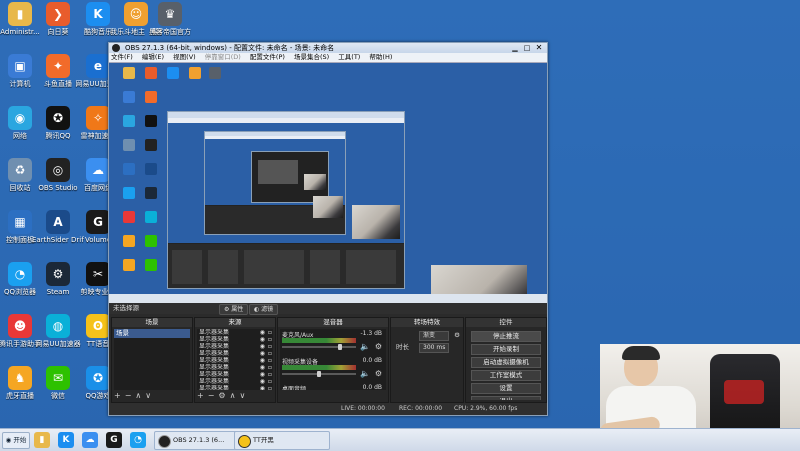 Image resolution: width=800 pixels, height=451 pixels. Describe the element at coordinates (152, 333) in the screenshot. I see `scene-item: 场景` at that location.